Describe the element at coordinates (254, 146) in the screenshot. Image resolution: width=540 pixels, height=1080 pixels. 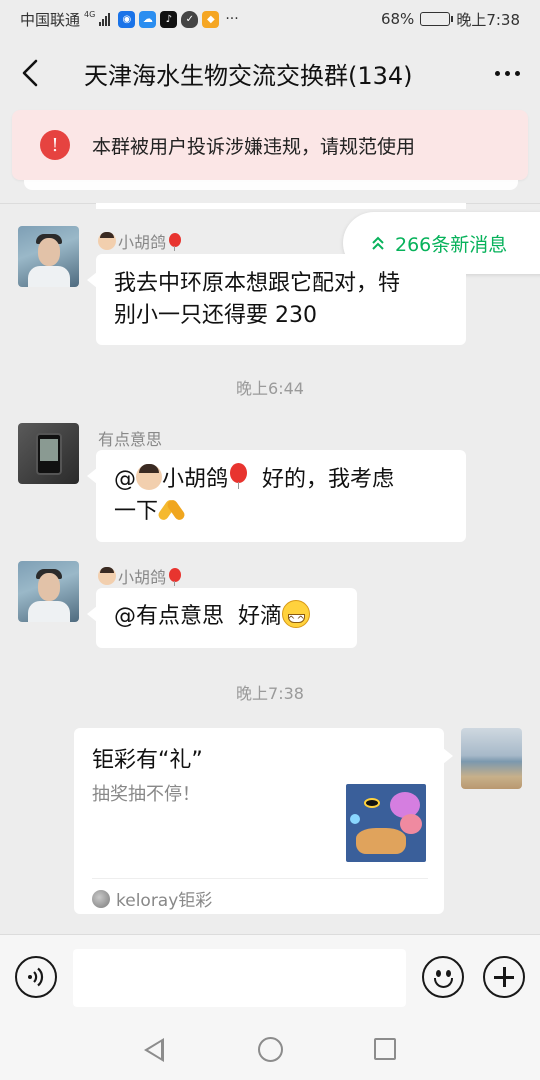
I see `warning-text: 本群被用户投诉涉嫌违规，请规范使用` at that location.